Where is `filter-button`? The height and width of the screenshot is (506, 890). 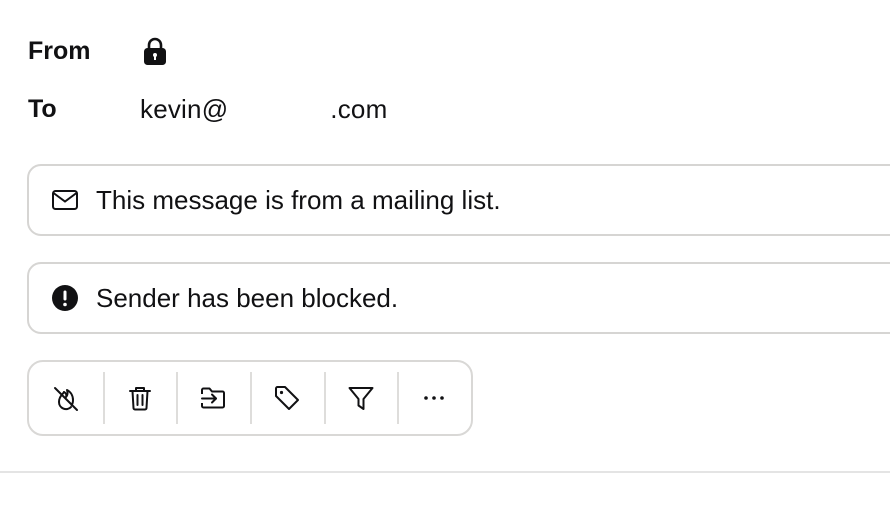
filter-button is located at coordinates (360, 398).